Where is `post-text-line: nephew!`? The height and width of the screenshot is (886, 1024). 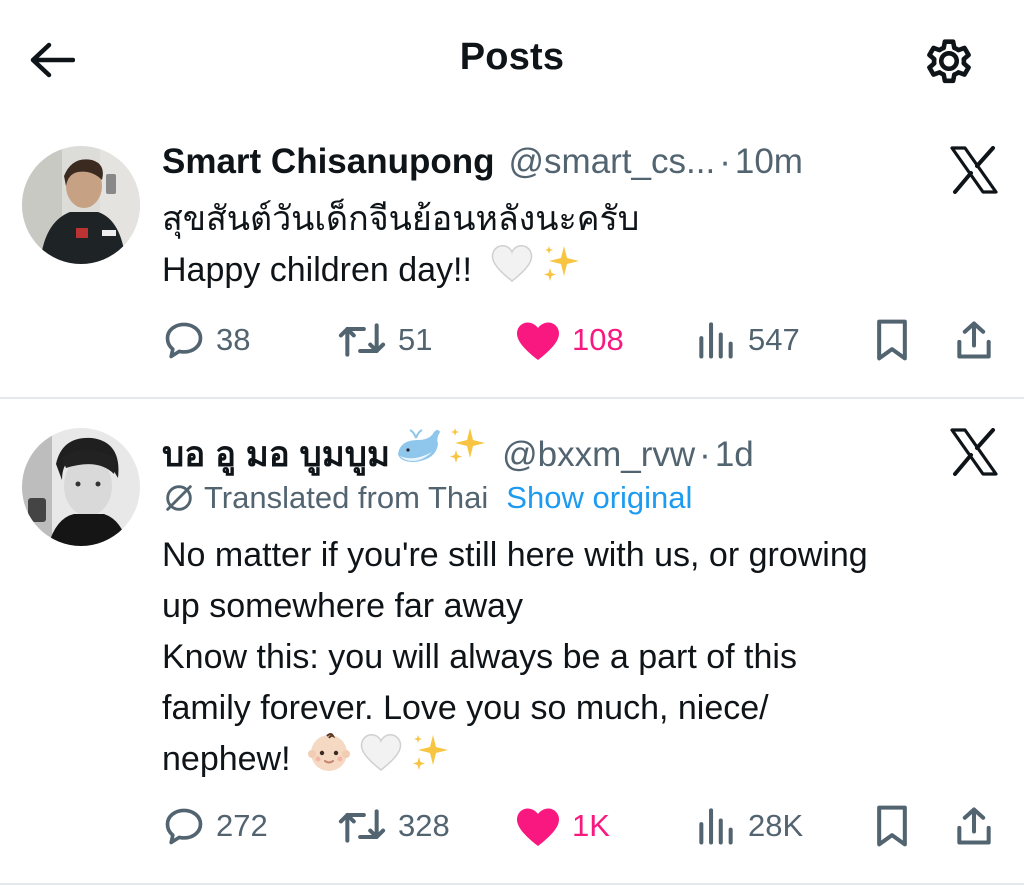 post-text-line: nephew! is located at coordinates (306, 759).